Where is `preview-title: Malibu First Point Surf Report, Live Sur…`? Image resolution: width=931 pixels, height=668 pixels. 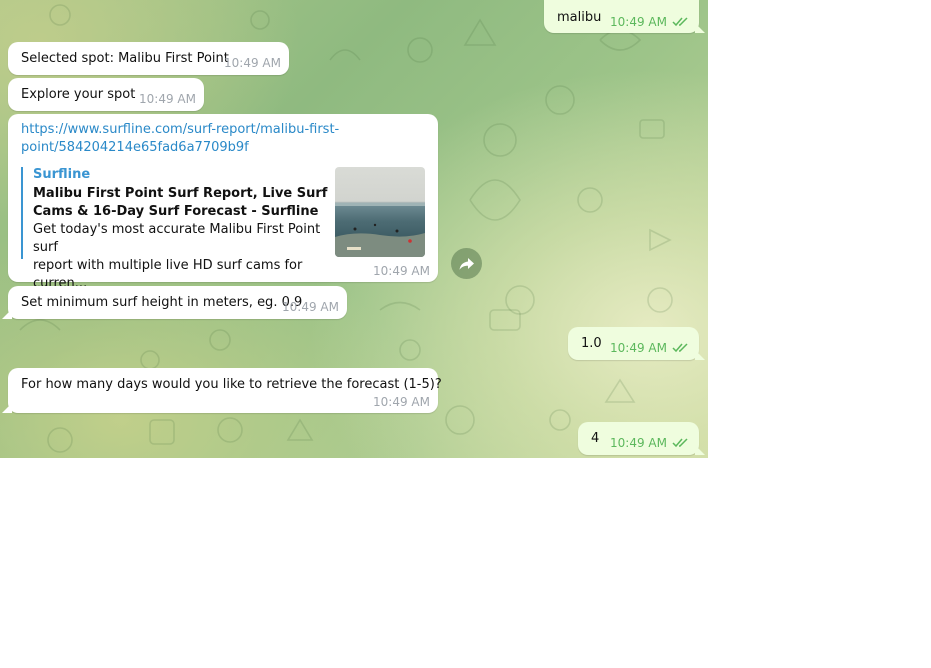 preview-title: Malibu First Point Surf Report, Live Sur… is located at coordinates (180, 202).